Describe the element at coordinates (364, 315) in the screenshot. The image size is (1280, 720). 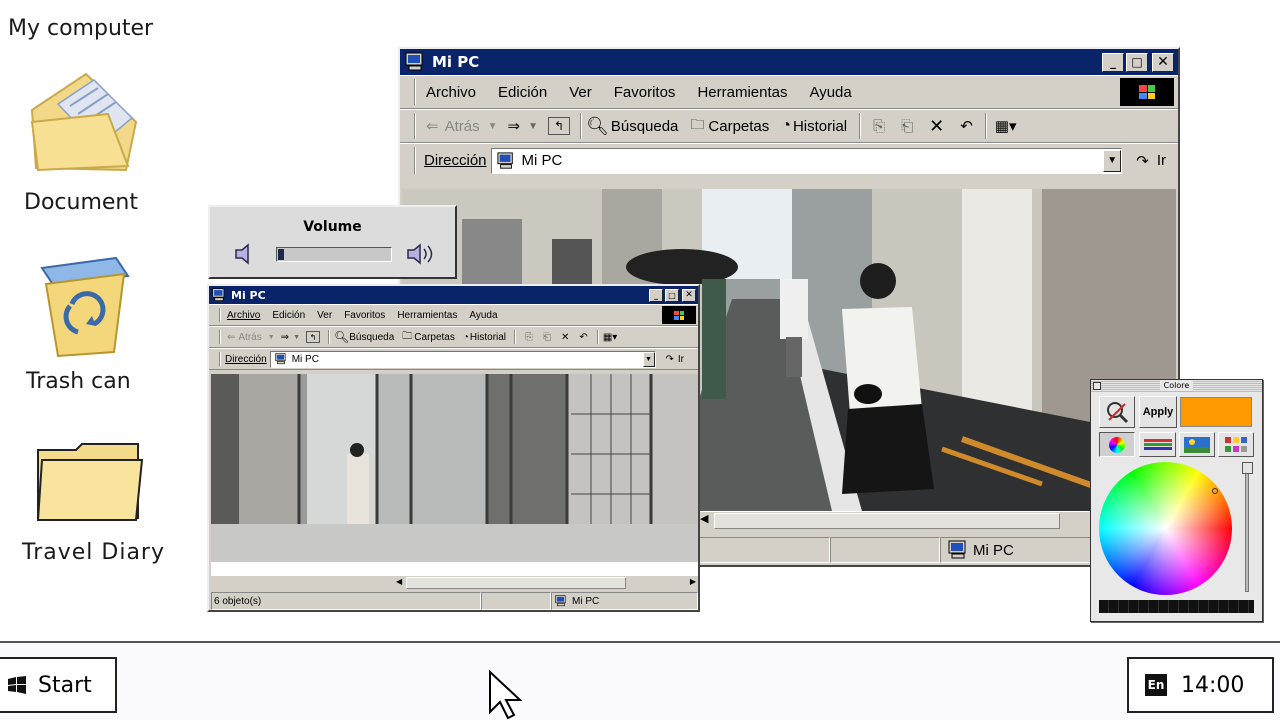
I see `small-menu-favoritos: Favoritos` at that location.